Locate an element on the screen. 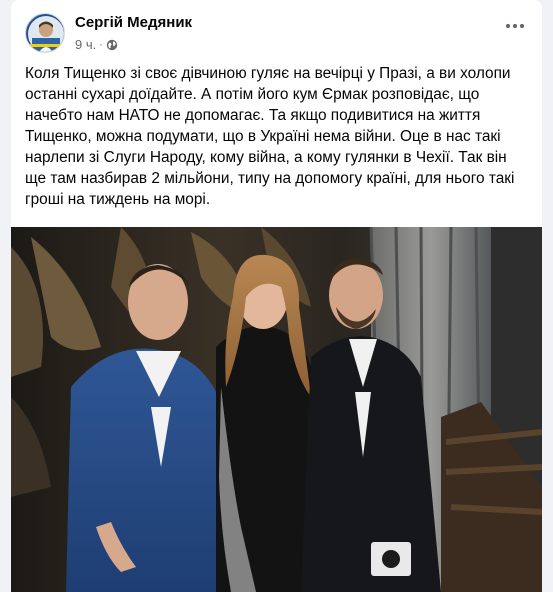  globe-icon is located at coordinates (112, 45).